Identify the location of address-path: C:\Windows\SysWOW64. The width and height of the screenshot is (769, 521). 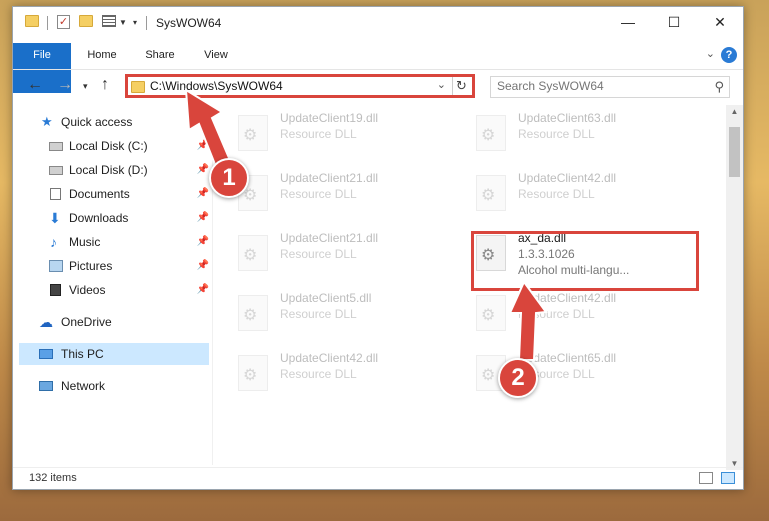
(216, 86).